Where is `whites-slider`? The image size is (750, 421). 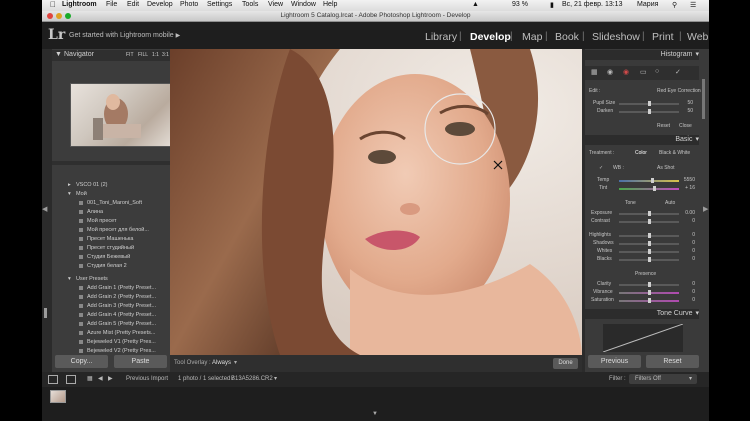 whites-slider is located at coordinates (649, 251).